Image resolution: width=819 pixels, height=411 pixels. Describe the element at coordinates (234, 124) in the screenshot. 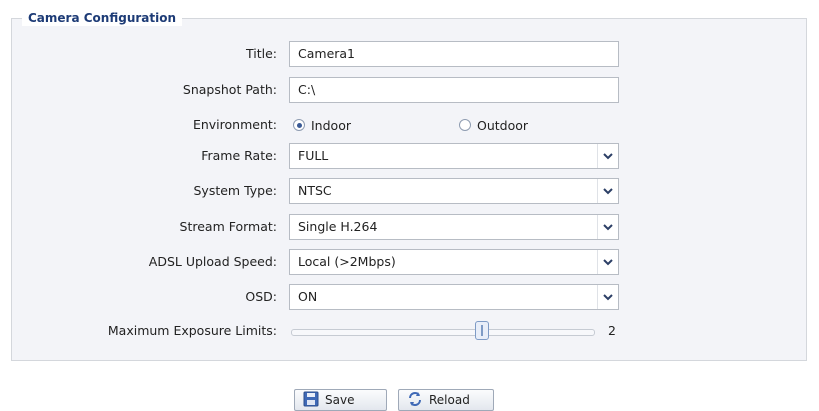

I see `environment-label: Environment:` at that location.